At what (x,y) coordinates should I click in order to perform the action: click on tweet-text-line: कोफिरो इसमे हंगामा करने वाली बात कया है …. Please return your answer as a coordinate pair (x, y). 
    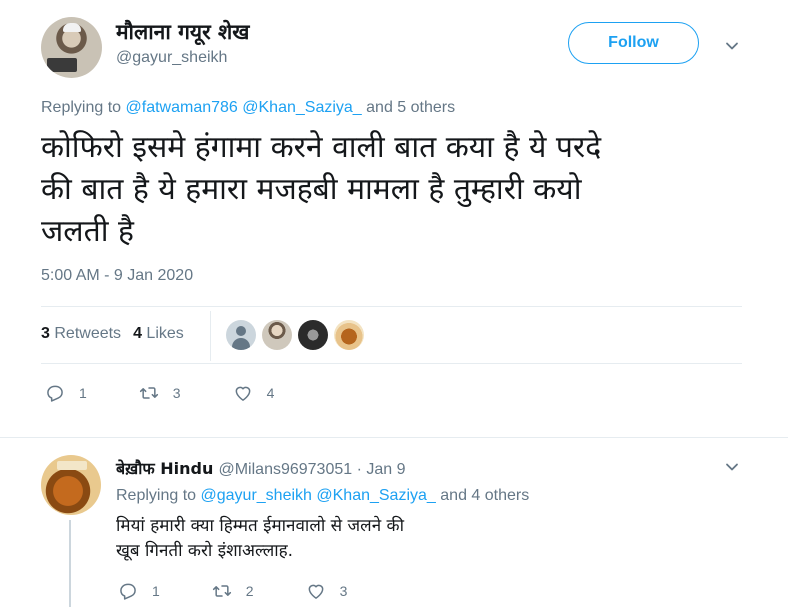
    Looking at the image, I should click on (321, 147).